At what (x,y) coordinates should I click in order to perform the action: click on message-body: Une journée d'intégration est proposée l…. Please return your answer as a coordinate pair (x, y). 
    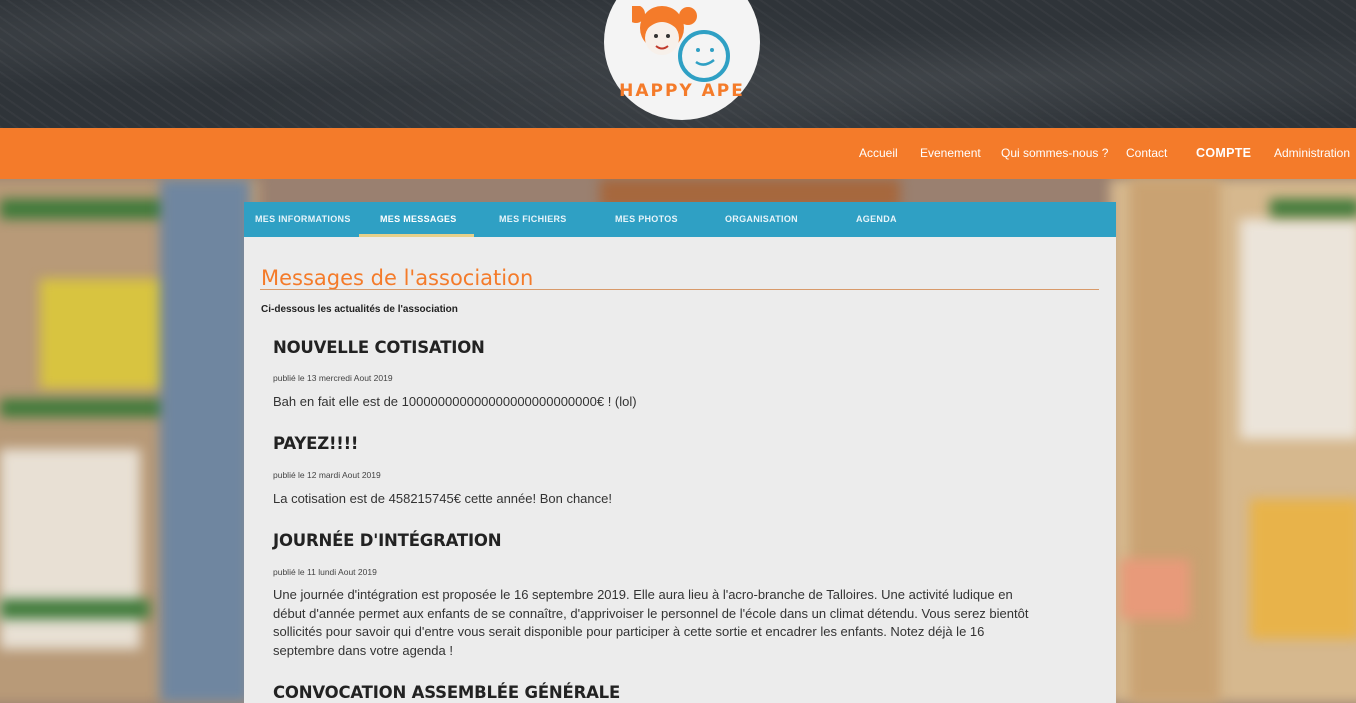
    Looking at the image, I should click on (651, 622).